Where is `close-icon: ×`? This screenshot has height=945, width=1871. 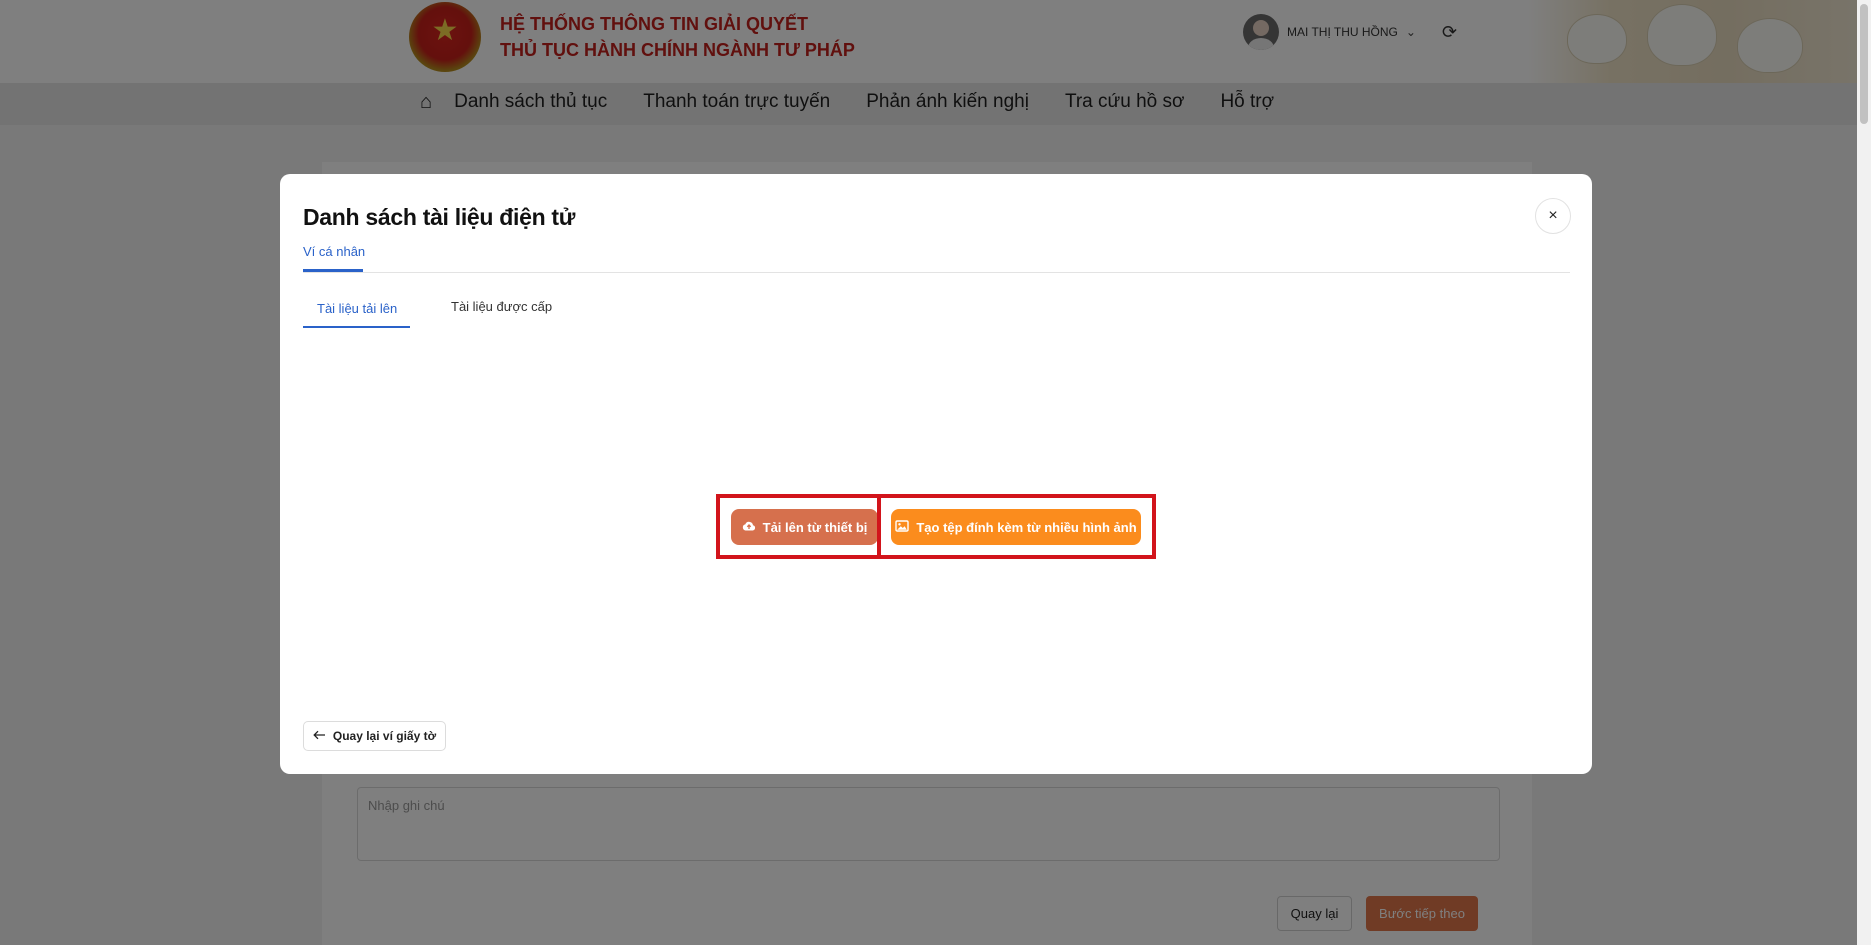
close-icon: × is located at coordinates (1553, 216).